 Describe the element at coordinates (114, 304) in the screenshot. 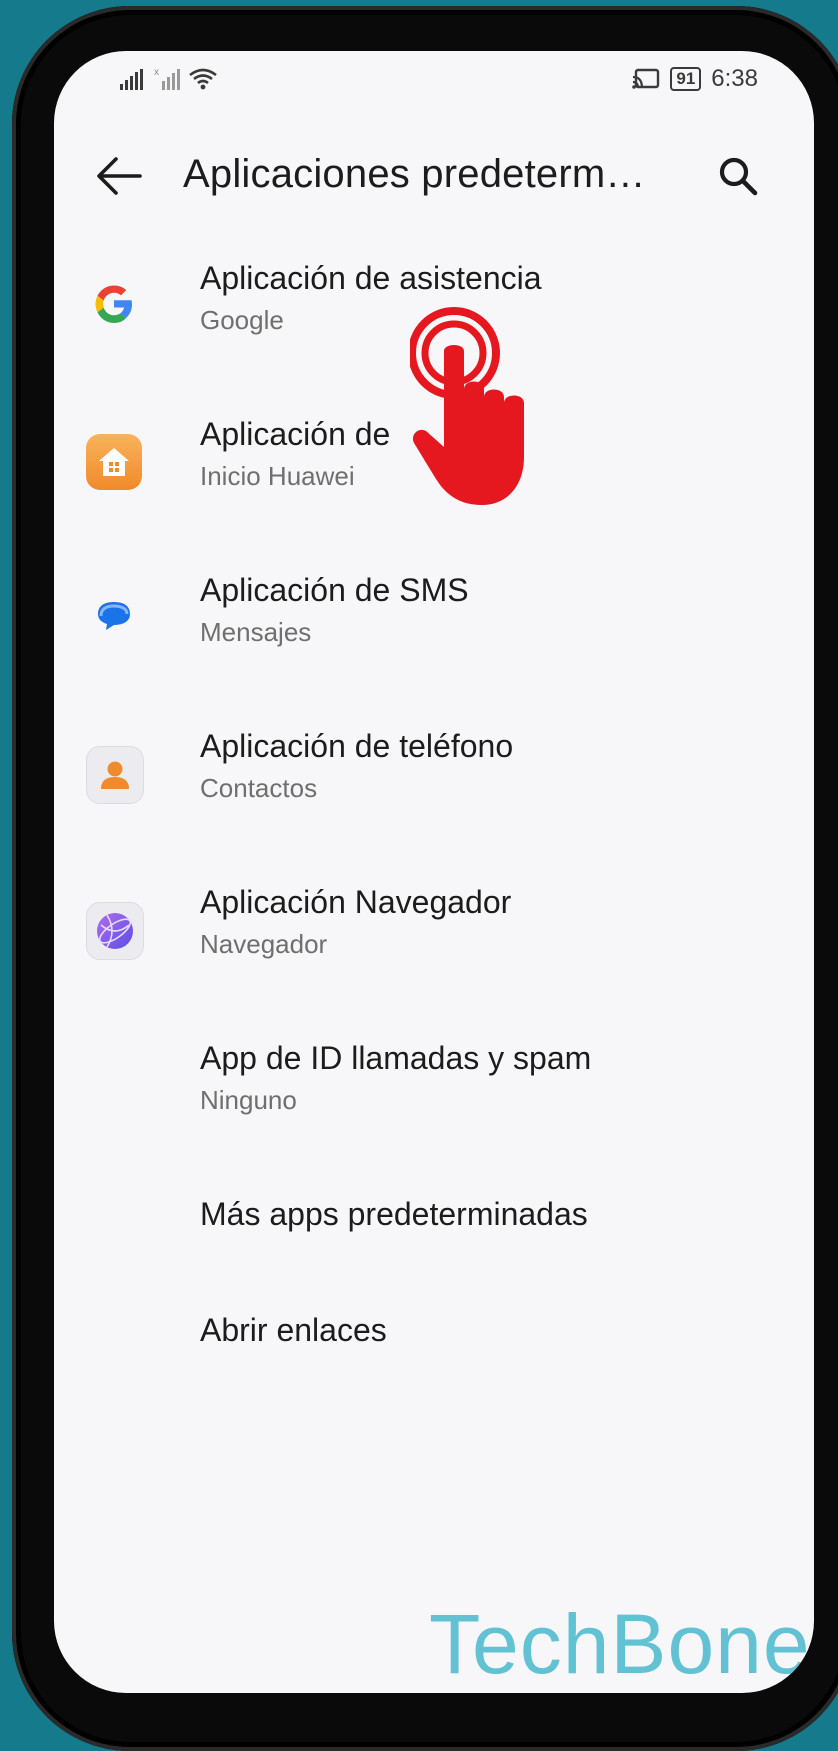

I see `google-icon` at that location.